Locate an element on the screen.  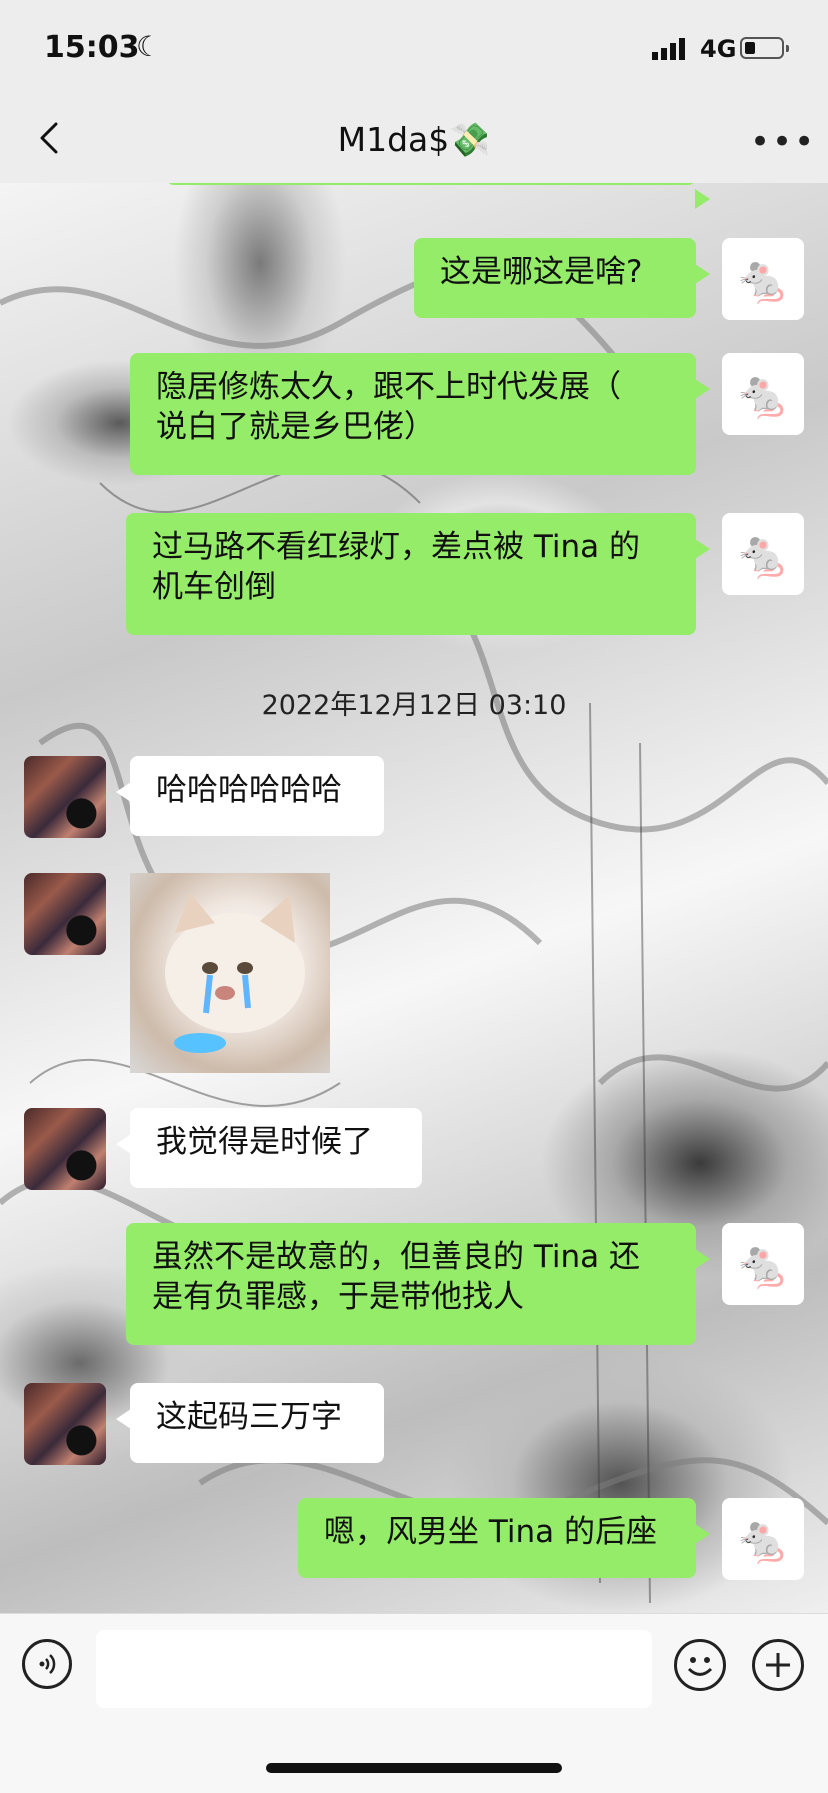
message-text: 嗯，风男坐 Tina 的后座 is located at coordinates (490, 1532).